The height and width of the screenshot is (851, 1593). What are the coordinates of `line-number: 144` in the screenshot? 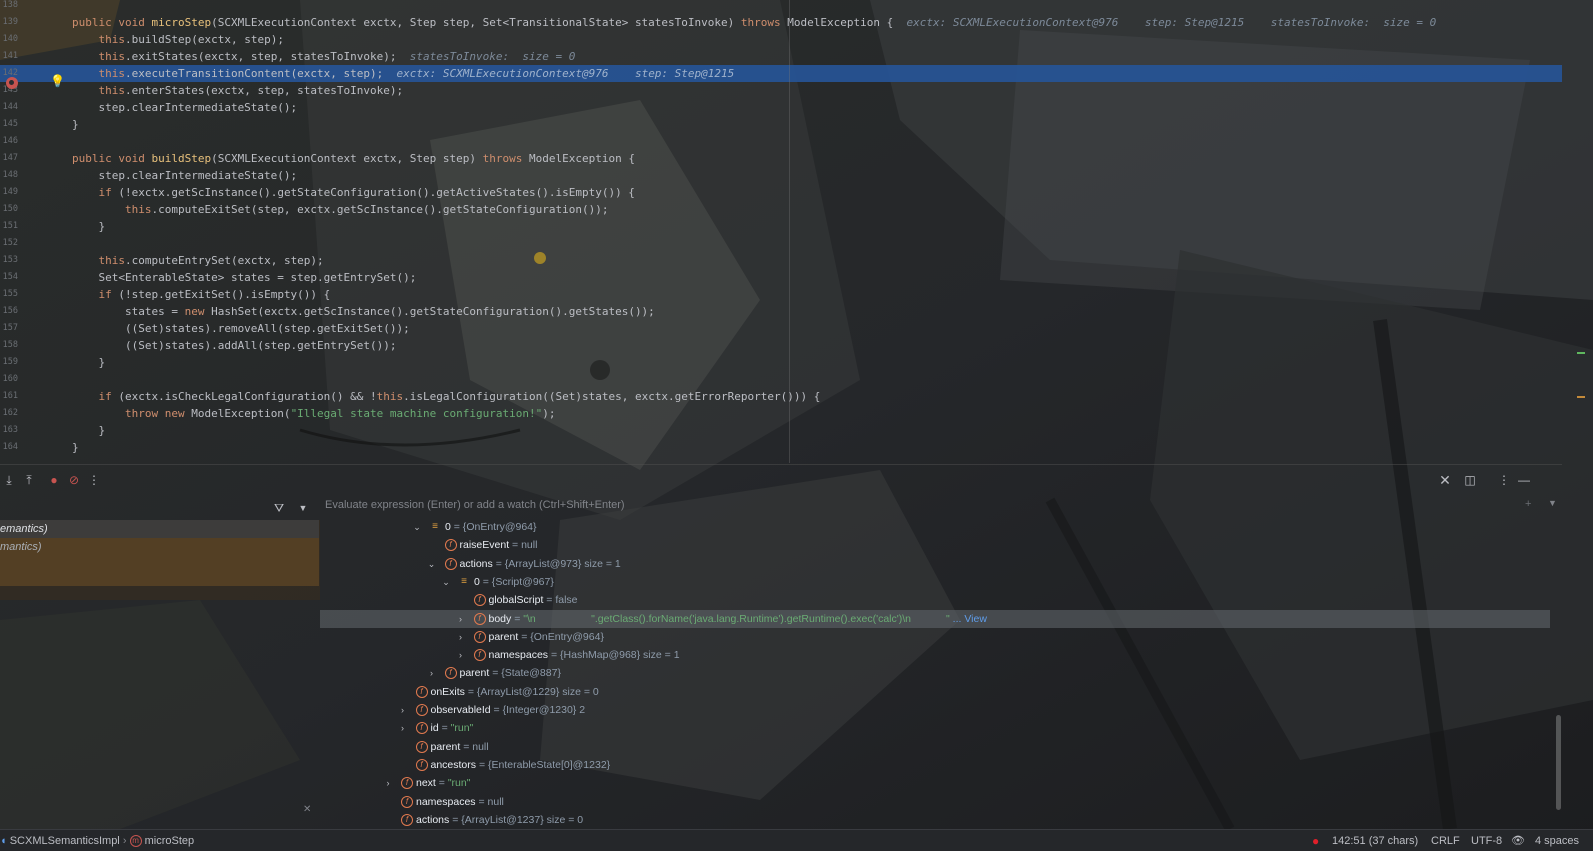 It's located at (9, 107).